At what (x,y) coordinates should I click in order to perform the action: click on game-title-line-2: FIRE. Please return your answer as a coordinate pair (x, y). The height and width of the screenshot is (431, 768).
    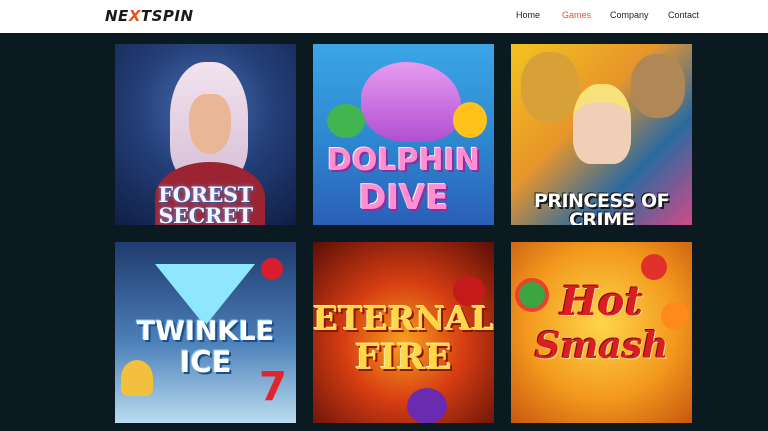
    Looking at the image, I should click on (403, 357).